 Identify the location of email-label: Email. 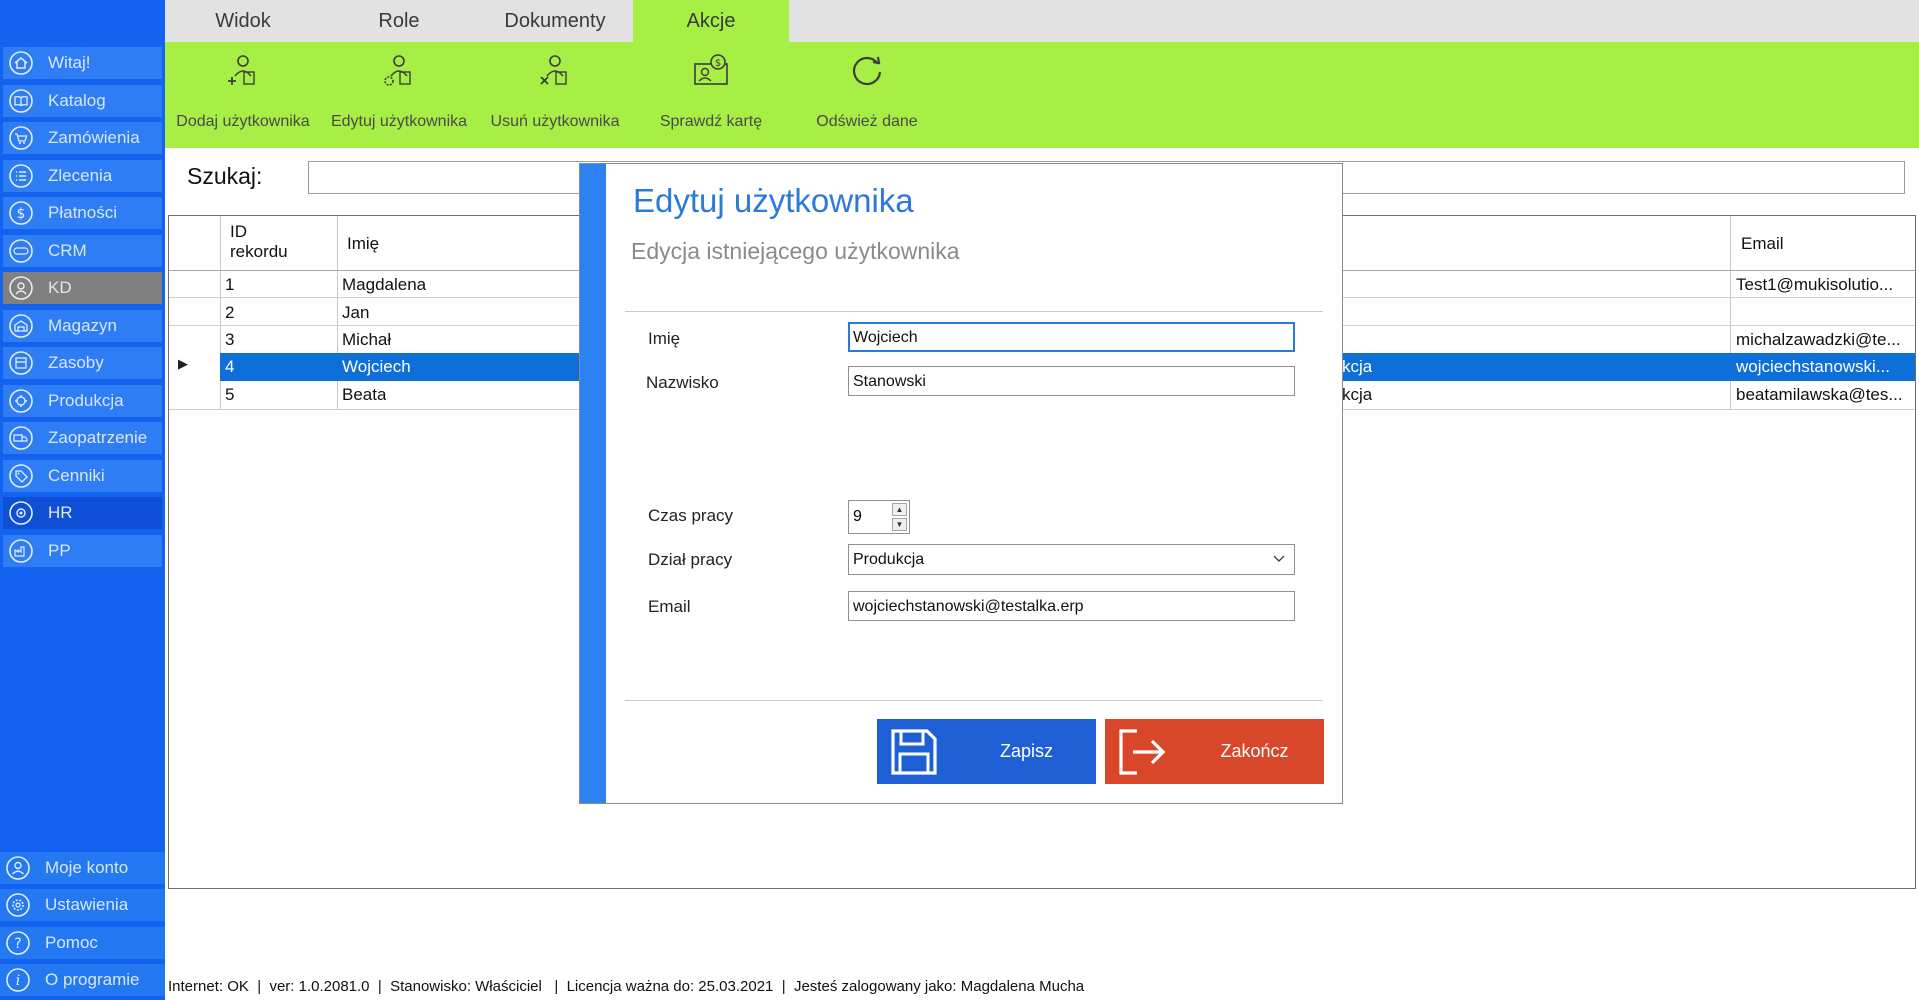
(669, 606).